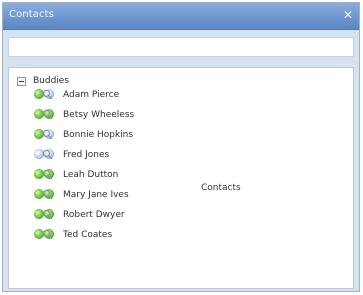 The image size is (363, 295). What do you see at coordinates (88, 235) in the screenshot?
I see `contact-name: Ted Coates` at bounding box center [88, 235].